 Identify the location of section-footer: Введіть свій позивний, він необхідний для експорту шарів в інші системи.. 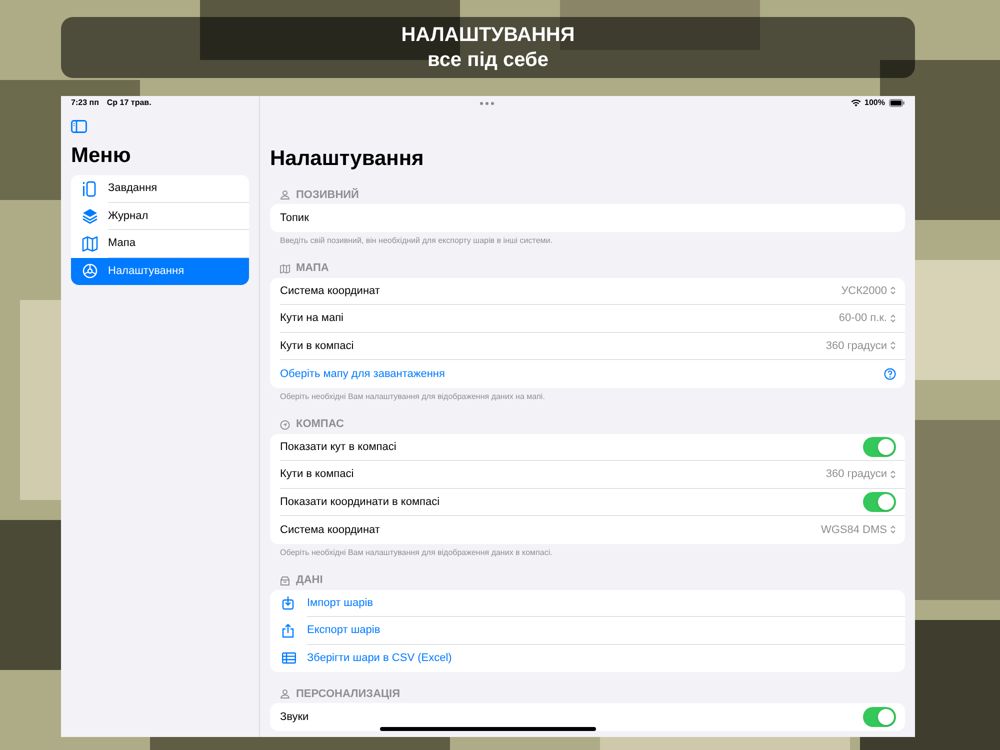
(587, 240).